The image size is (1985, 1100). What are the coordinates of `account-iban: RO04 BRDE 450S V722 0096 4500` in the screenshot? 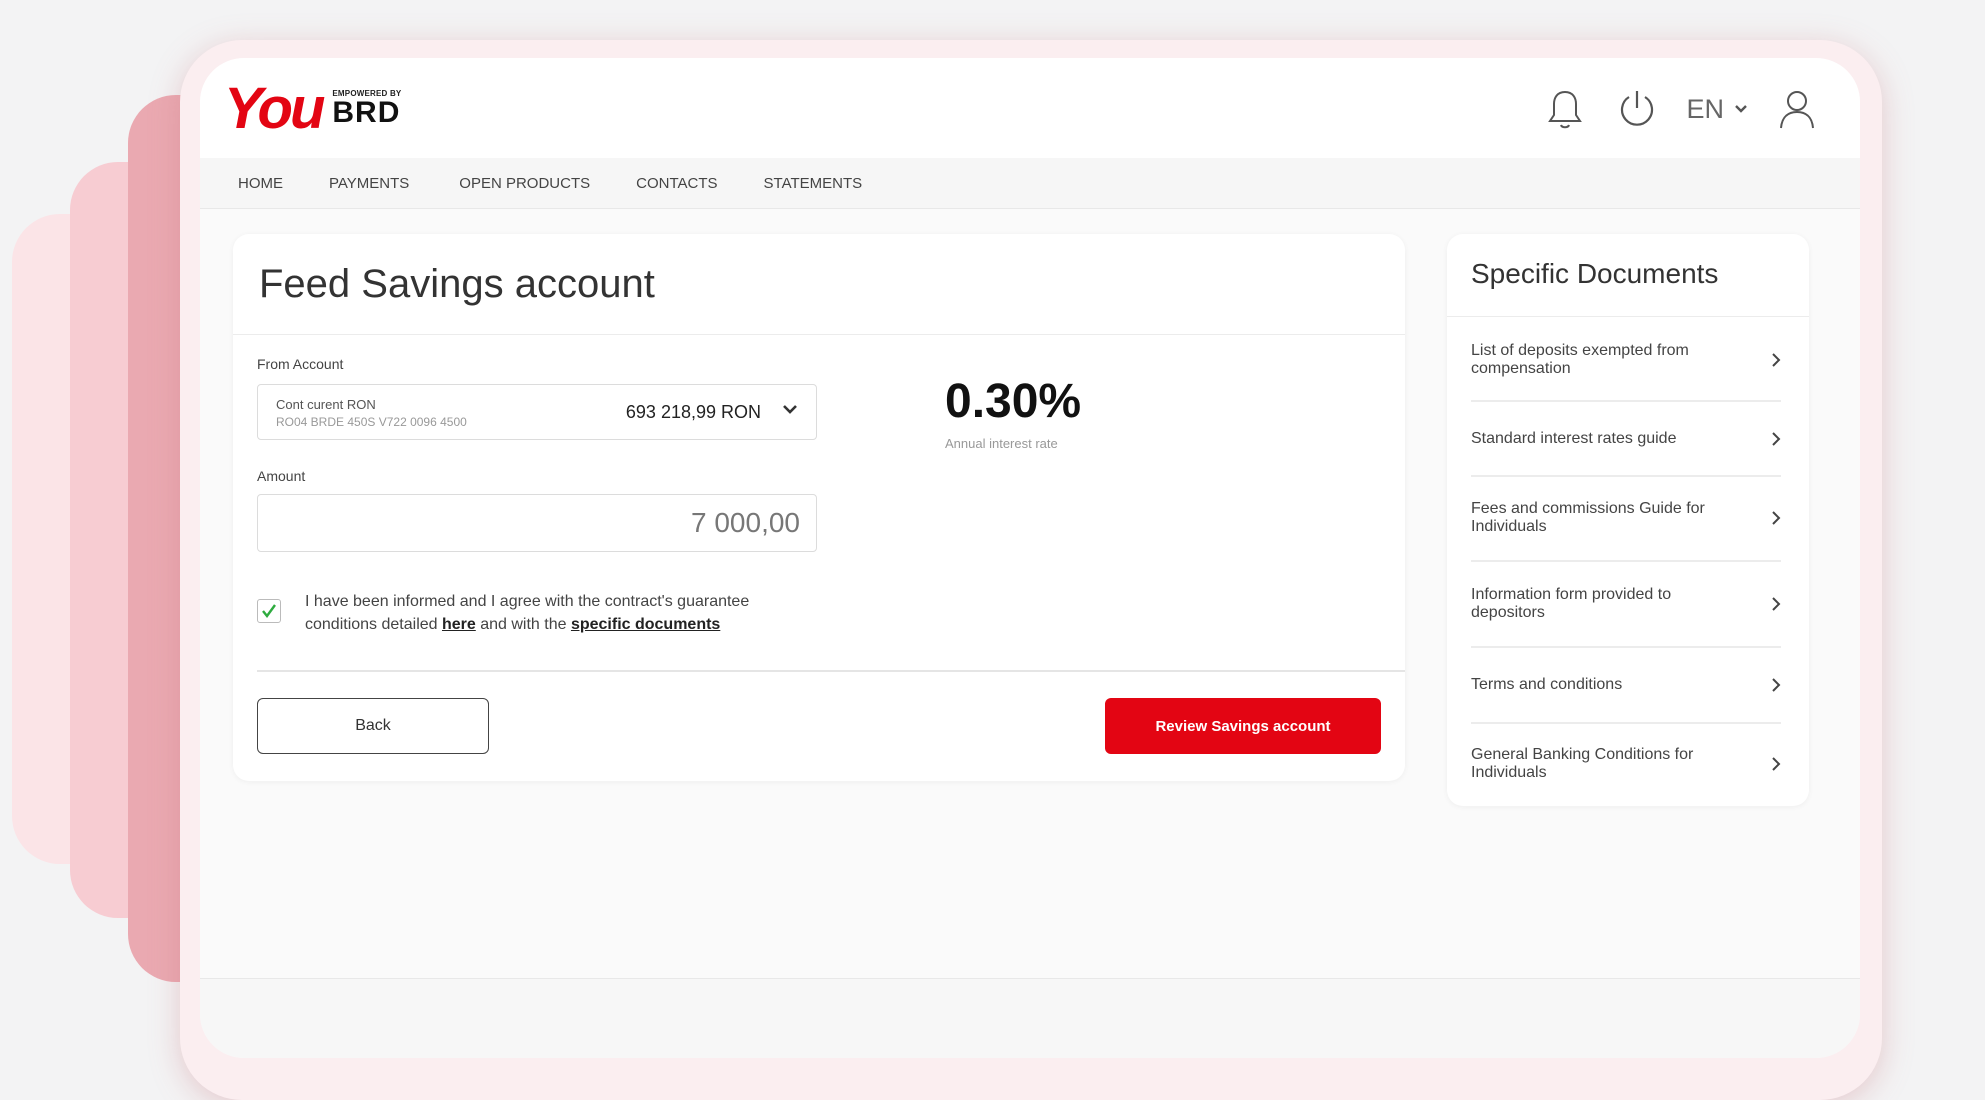 It's located at (371, 422).